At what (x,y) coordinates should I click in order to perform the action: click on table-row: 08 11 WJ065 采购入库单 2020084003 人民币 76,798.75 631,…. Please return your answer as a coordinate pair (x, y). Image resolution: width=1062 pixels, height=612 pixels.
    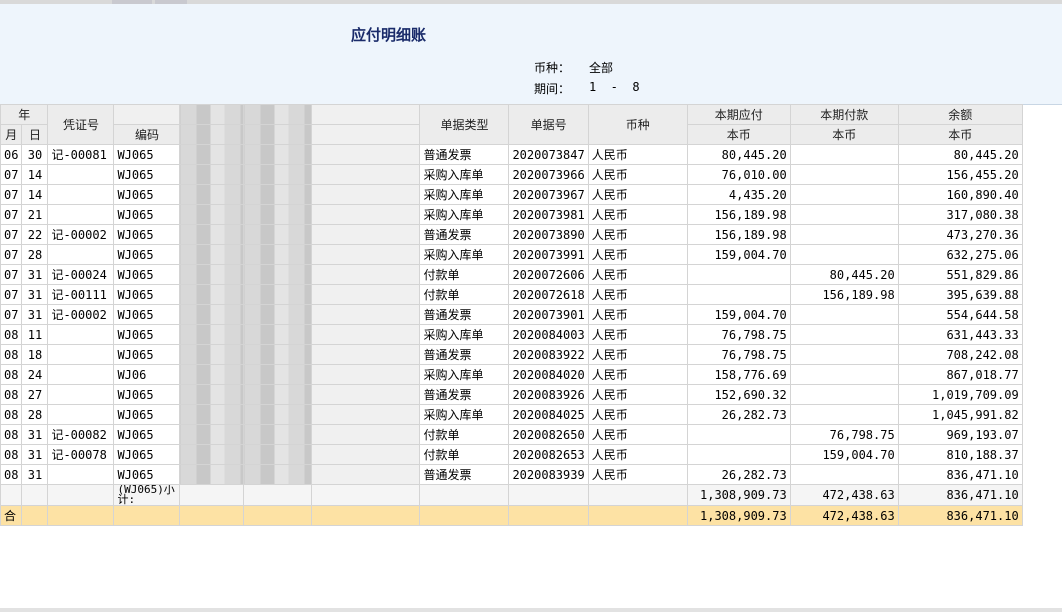
    Looking at the image, I should click on (511, 334).